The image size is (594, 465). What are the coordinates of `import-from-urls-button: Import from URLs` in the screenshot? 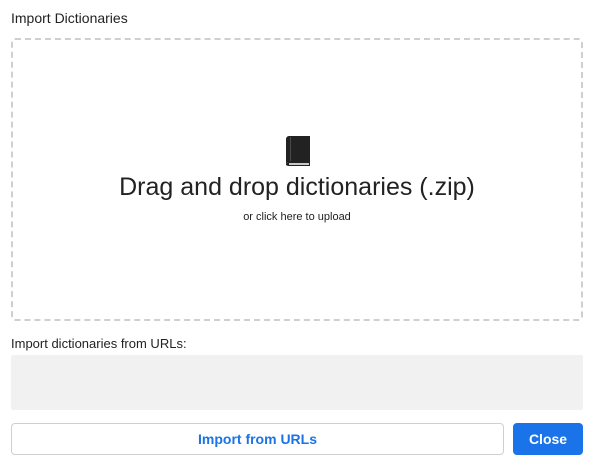 It's located at (257, 439).